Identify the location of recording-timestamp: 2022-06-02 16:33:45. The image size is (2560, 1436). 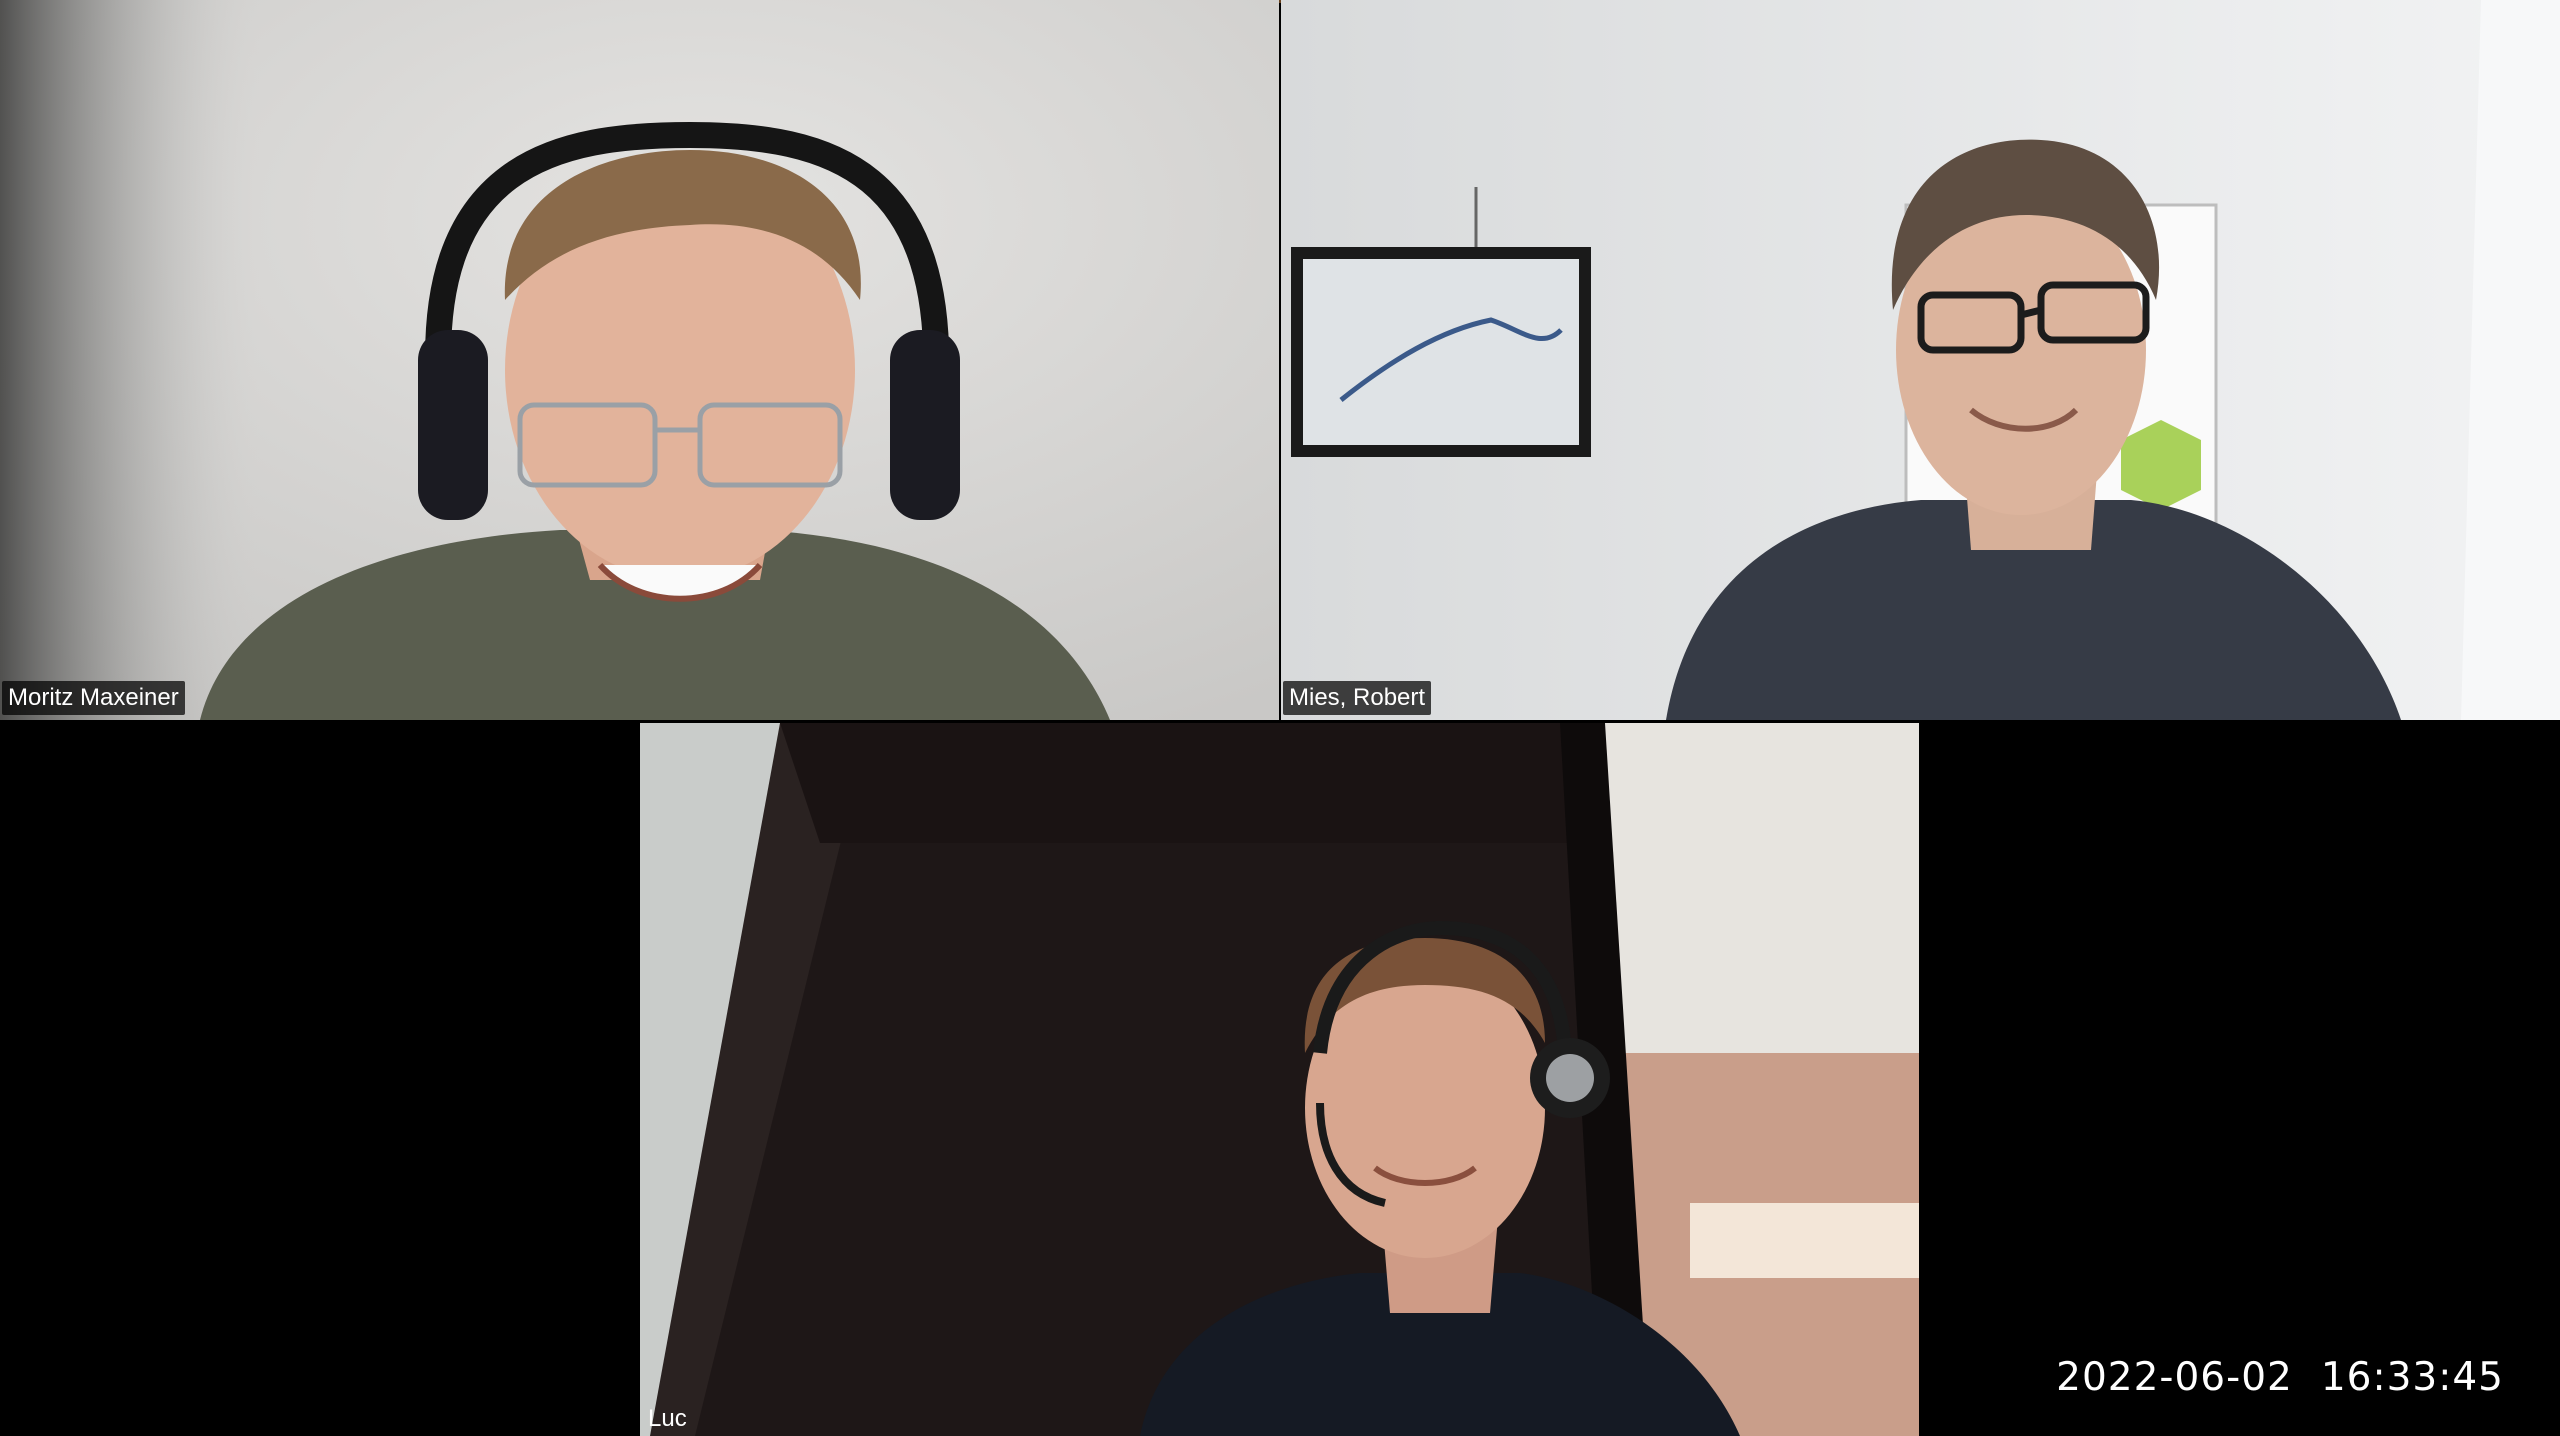
(2280, 1377).